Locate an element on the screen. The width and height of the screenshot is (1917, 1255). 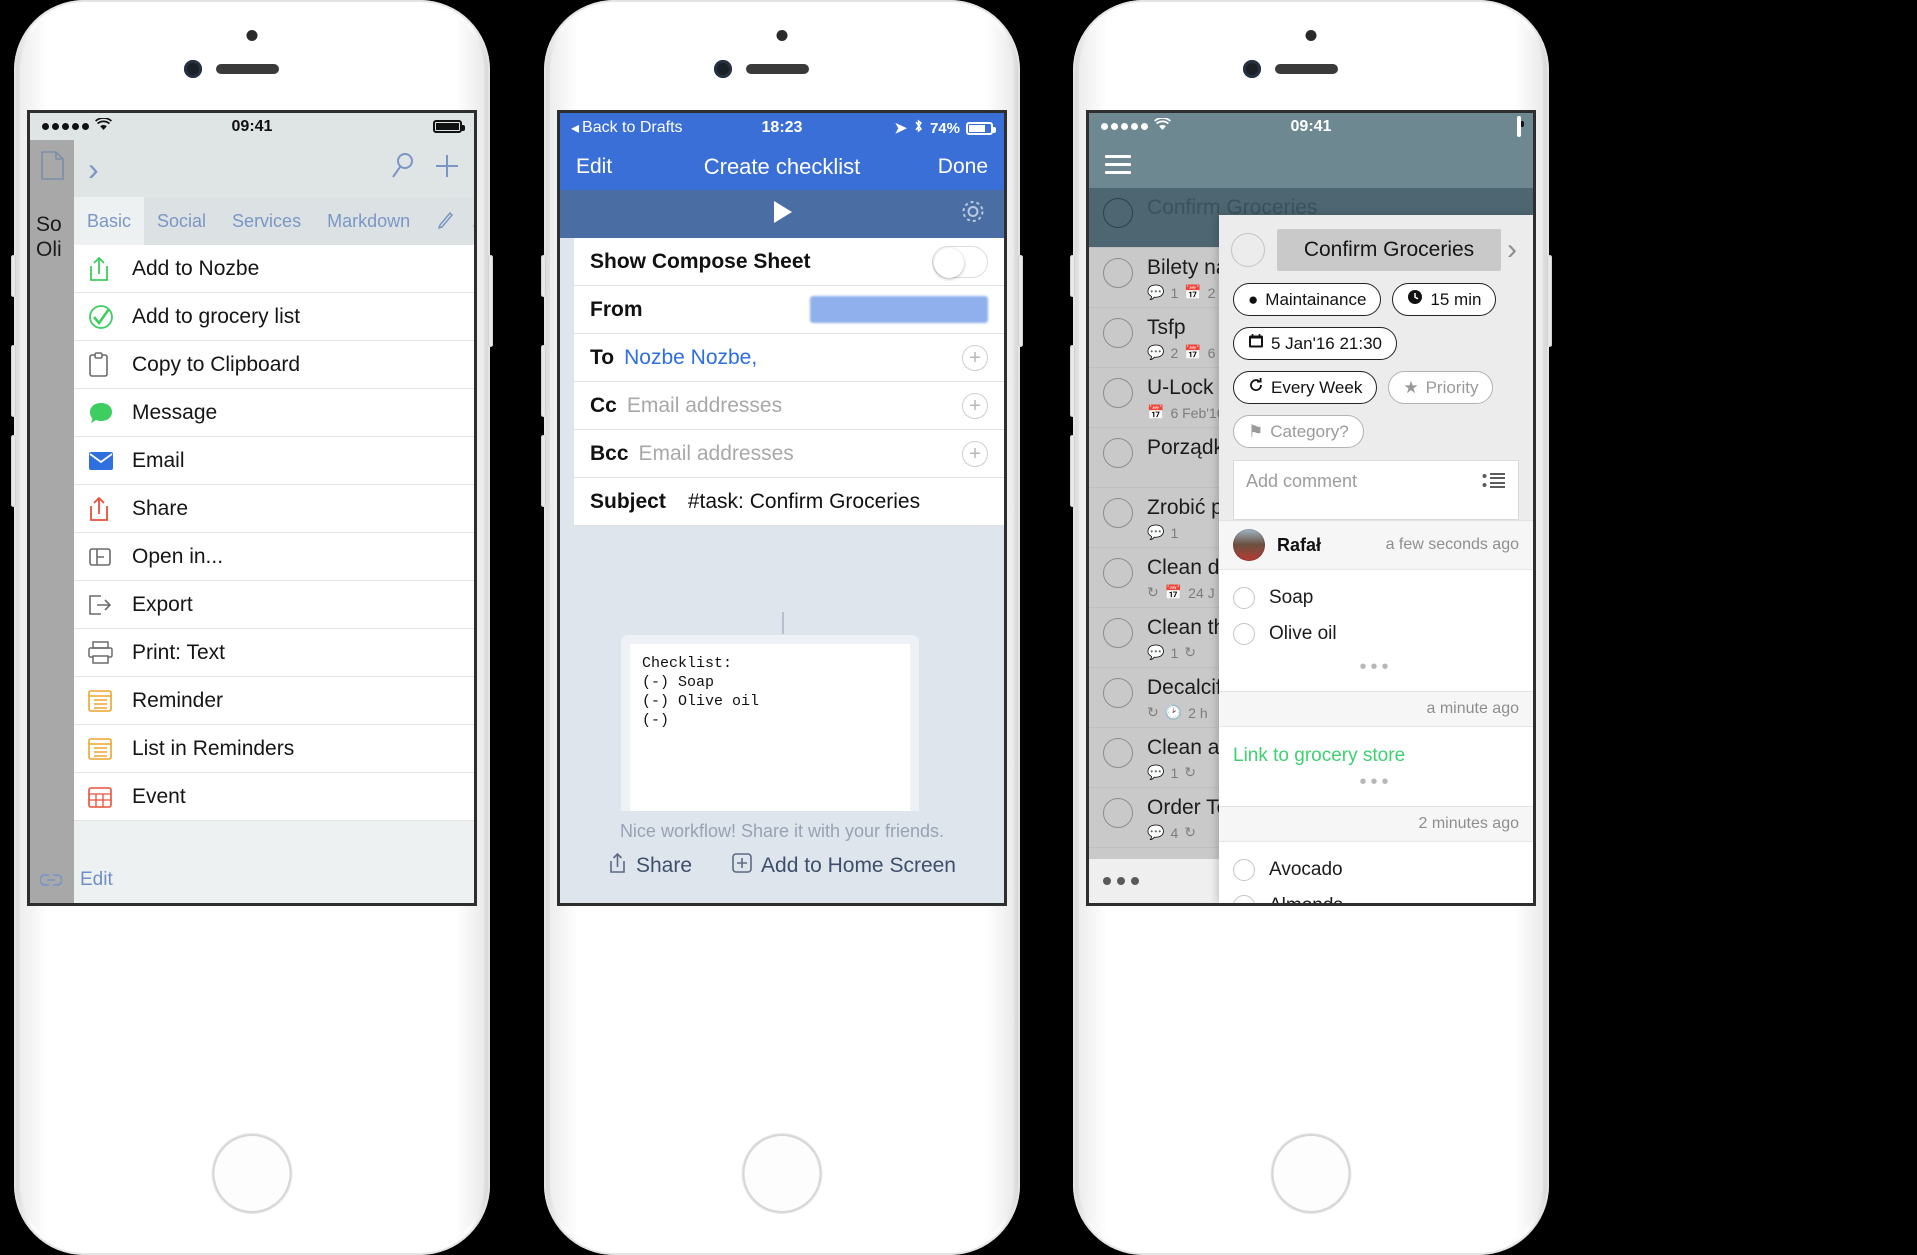
list-item: Add to grocery list is located at coordinates (274, 317).